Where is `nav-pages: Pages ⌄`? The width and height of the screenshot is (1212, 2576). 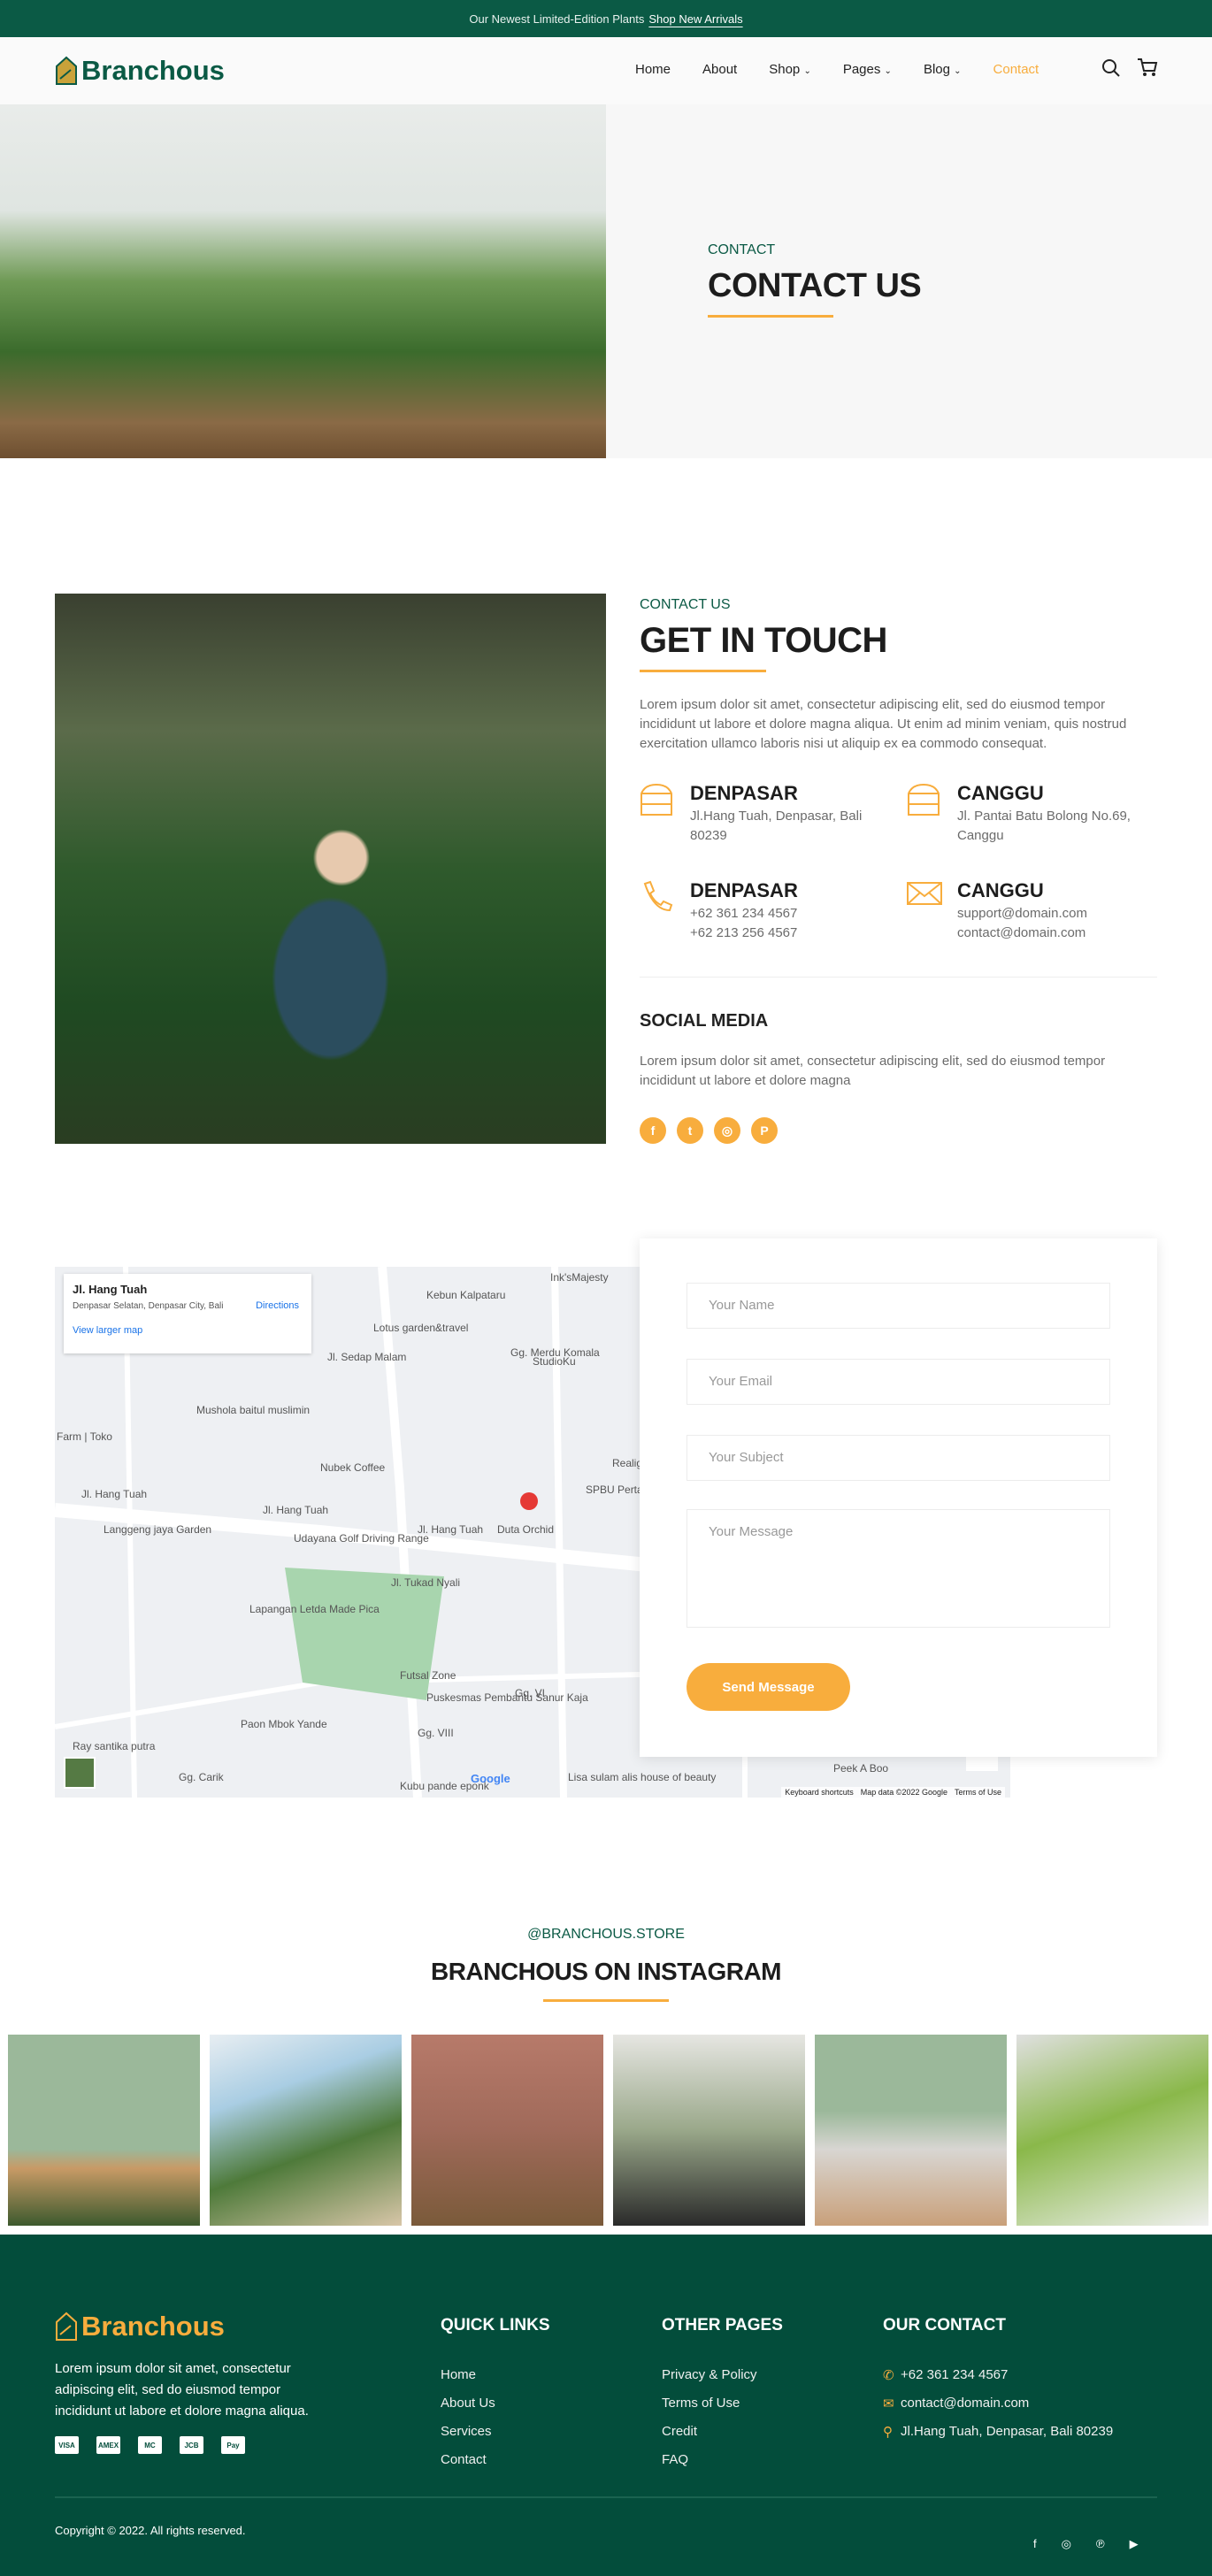 nav-pages: Pages ⌄ is located at coordinates (867, 69).